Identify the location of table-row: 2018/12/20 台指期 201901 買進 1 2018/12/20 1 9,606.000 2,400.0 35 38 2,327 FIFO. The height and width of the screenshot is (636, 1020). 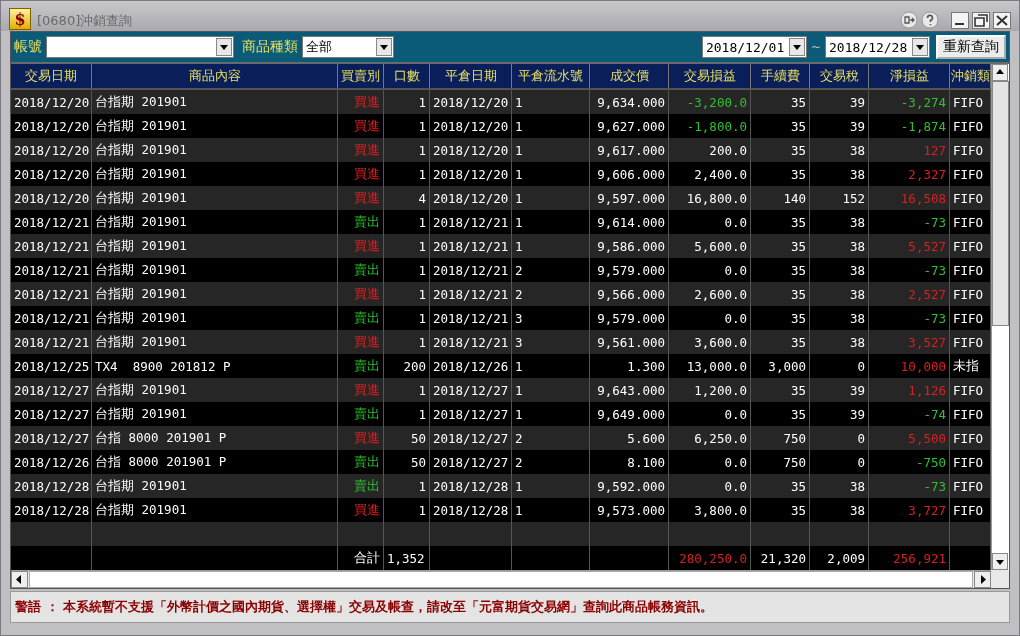
(501, 174).